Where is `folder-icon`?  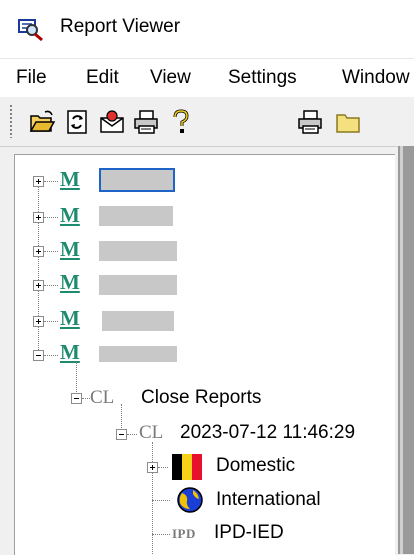
folder-icon is located at coordinates (348, 122).